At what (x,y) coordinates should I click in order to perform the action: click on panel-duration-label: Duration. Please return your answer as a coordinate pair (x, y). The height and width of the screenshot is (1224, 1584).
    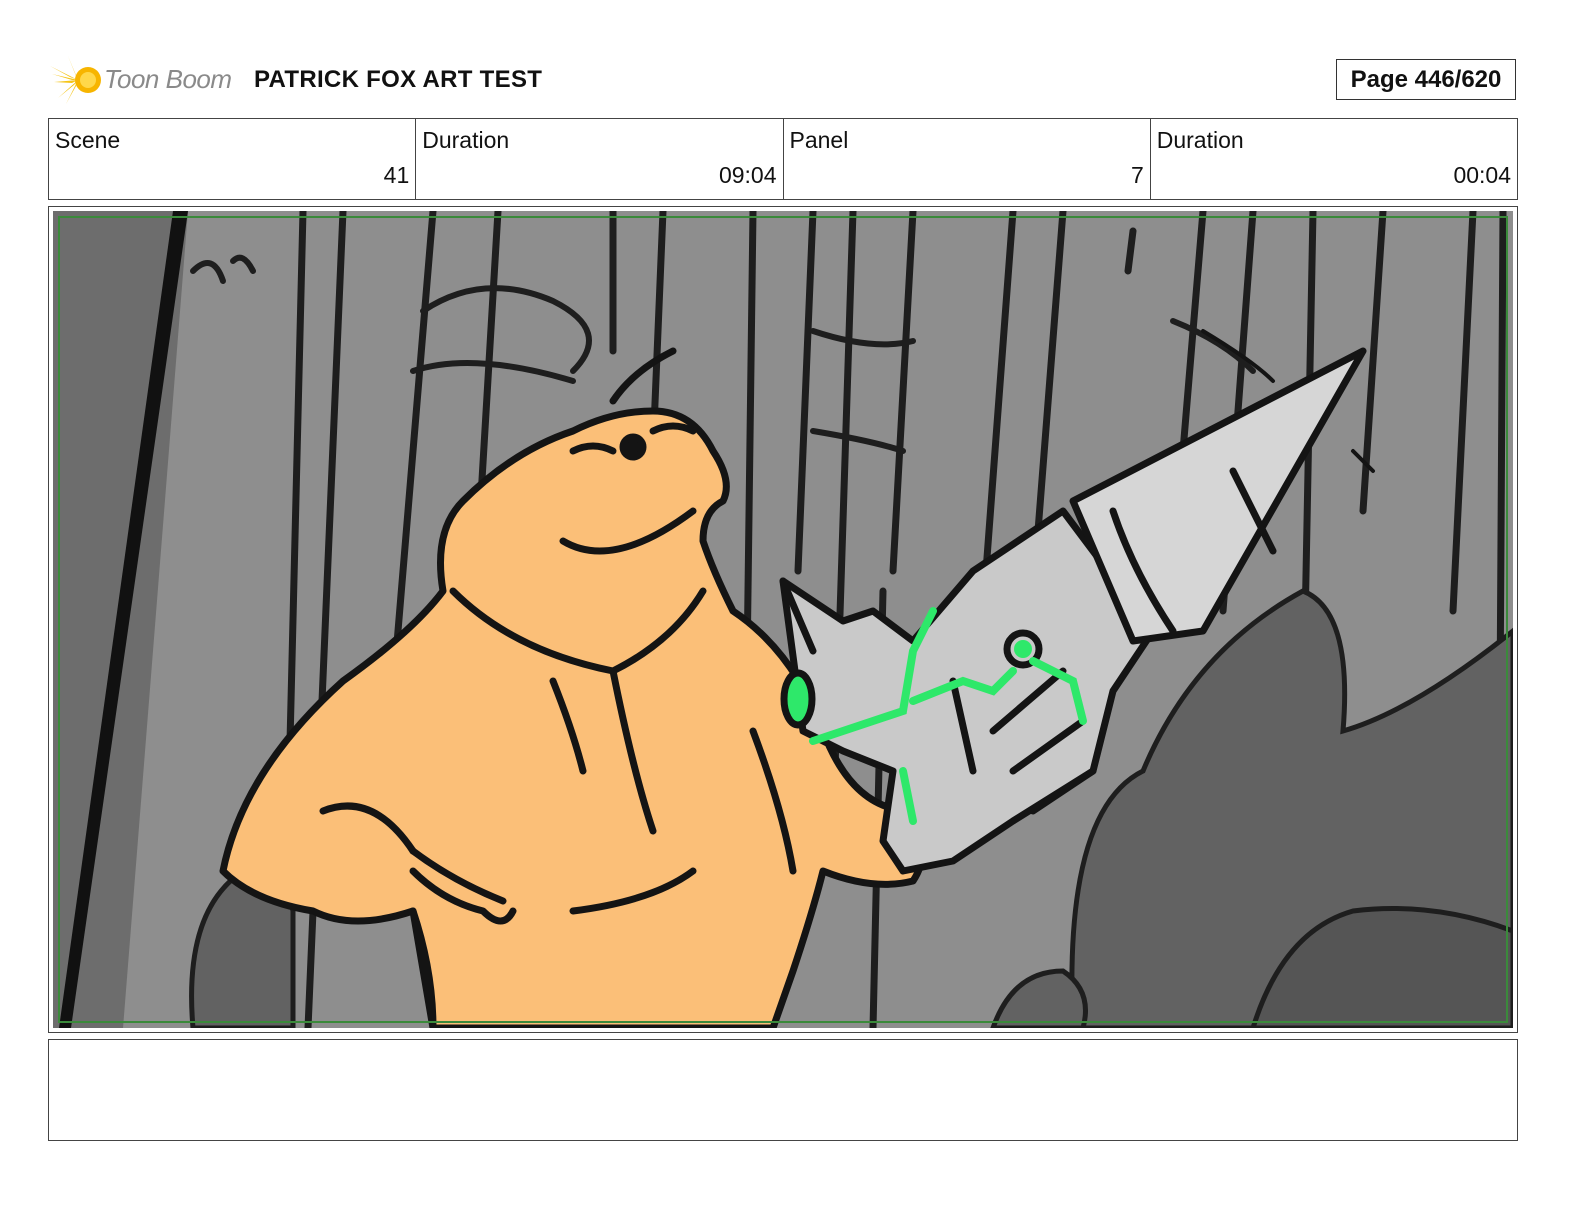
    Looking at the image, I should click on (1200, 140).